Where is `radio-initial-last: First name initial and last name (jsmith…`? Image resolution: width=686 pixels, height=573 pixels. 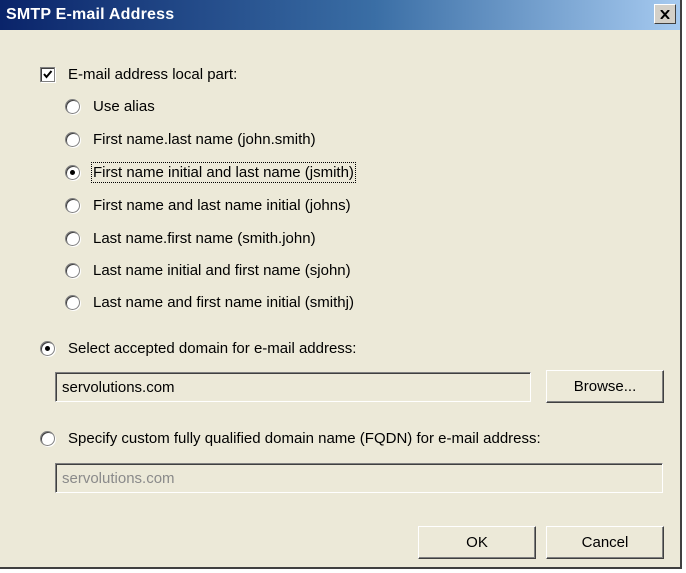 radio-initial-last: First name initial and last name (jsmith… is located at coordinates (210, 172).